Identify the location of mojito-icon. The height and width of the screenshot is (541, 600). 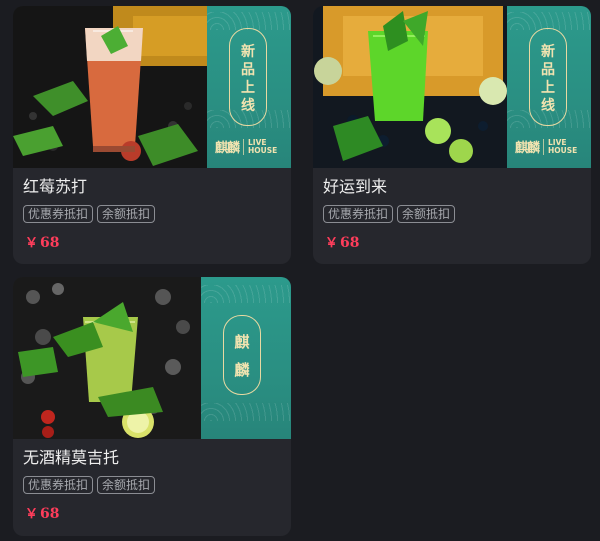
(107, 358).